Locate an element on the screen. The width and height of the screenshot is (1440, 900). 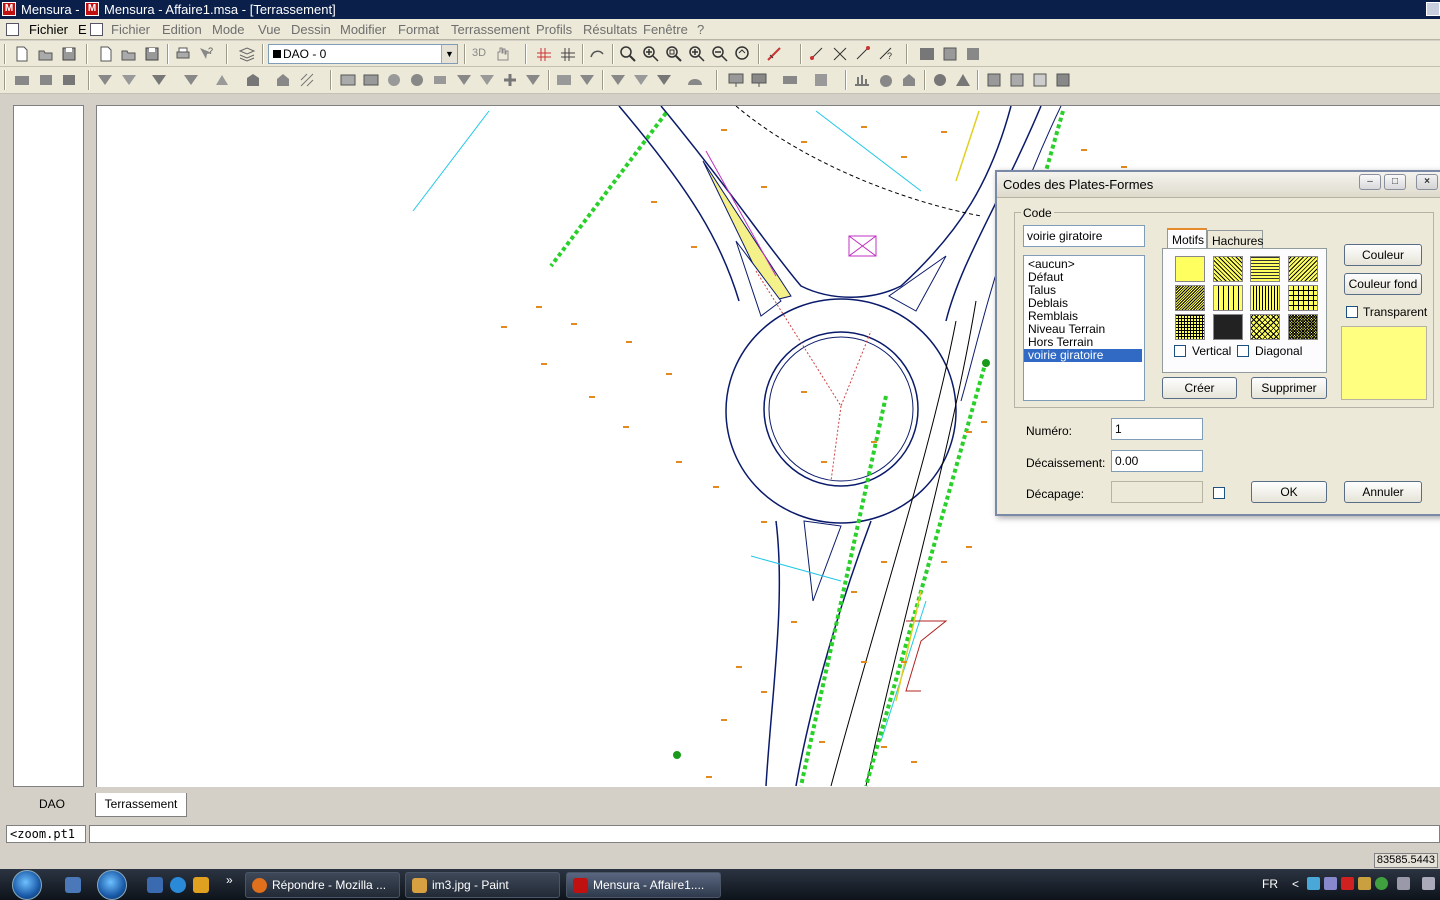
zoom-out-icon is located at coordinates (720, 54).